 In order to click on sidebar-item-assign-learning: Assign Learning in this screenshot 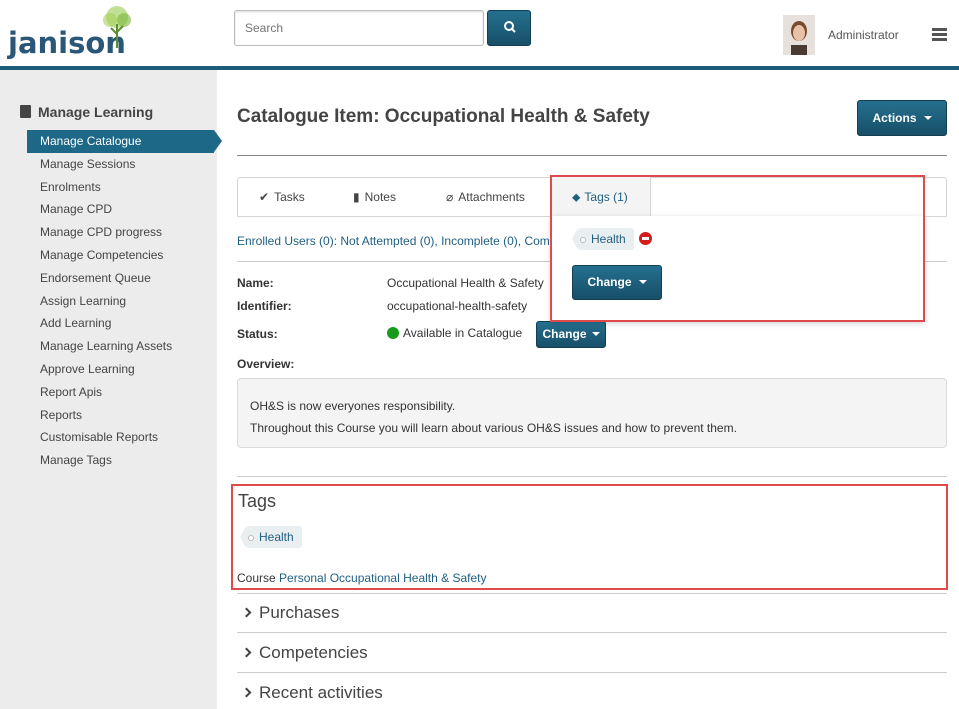, I will do `click(124, 301)`.